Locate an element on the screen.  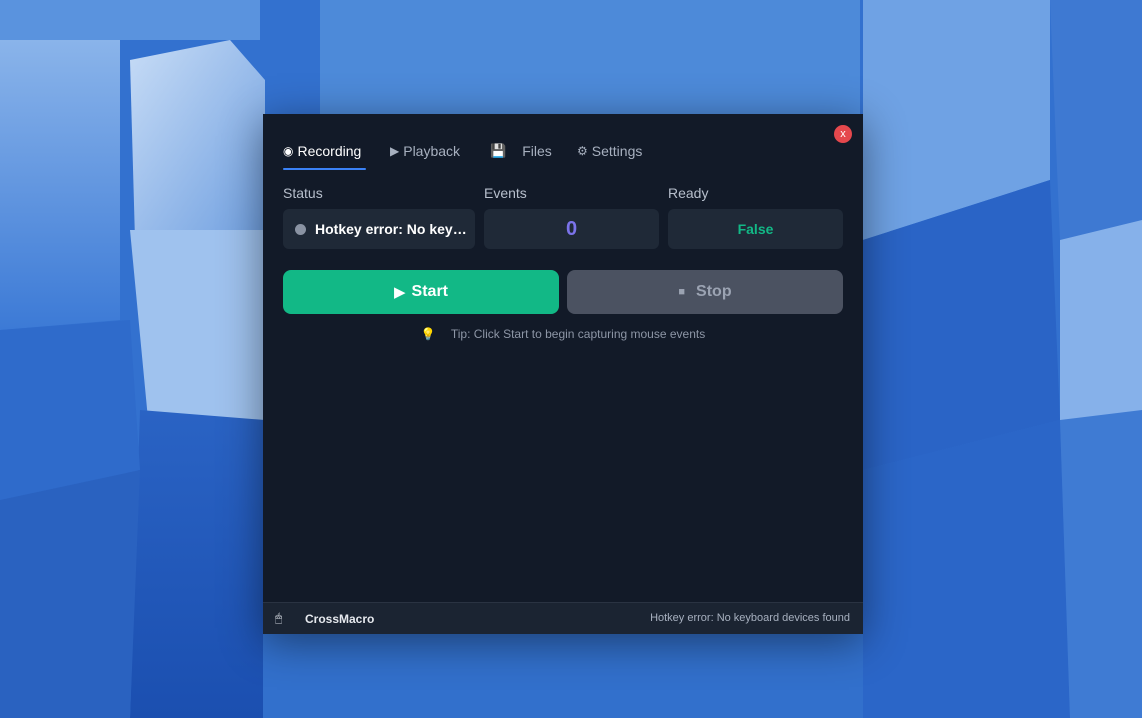
ready-value: False is located at coordinates (755, 229).